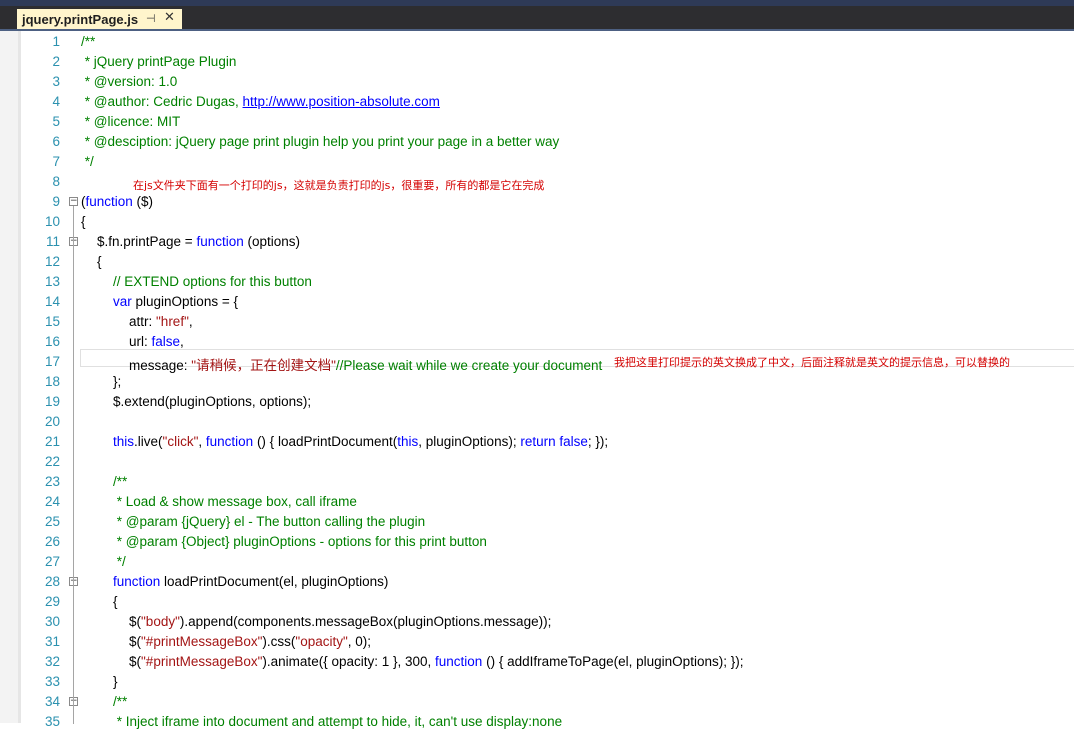 This screenshot has width=1074, height=732. Describe the element at coordinates (180, 441) in the screenshot. I see `code-token: "click"` at that location.